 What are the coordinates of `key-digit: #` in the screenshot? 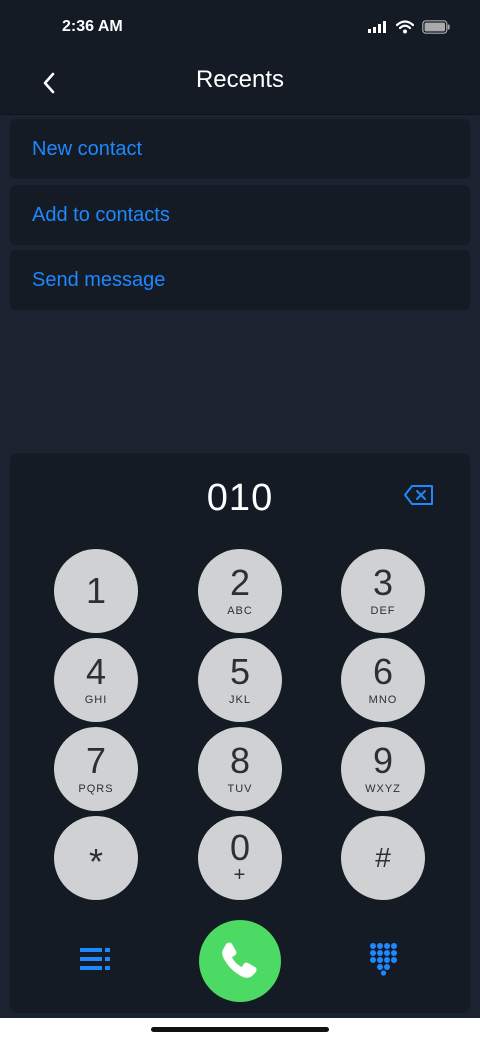 It's located at (383, 857).